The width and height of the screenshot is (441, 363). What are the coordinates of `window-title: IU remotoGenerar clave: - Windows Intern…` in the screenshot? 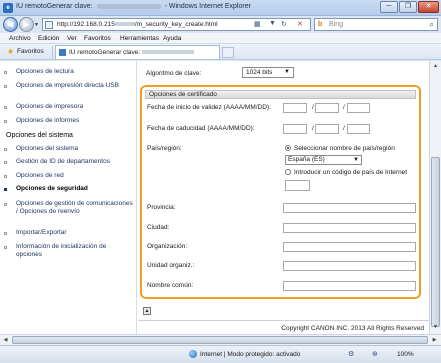 It's located at (133, 6).